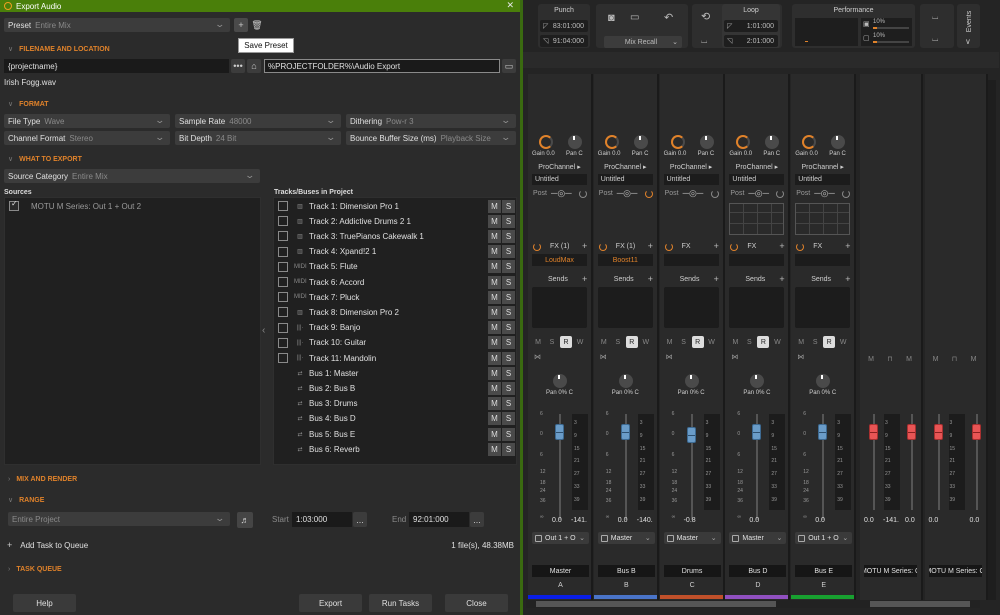  What do you see at coordinates (823, 219) in the screenshot?
I see `eq-graph` at bounding box center [823, 219].